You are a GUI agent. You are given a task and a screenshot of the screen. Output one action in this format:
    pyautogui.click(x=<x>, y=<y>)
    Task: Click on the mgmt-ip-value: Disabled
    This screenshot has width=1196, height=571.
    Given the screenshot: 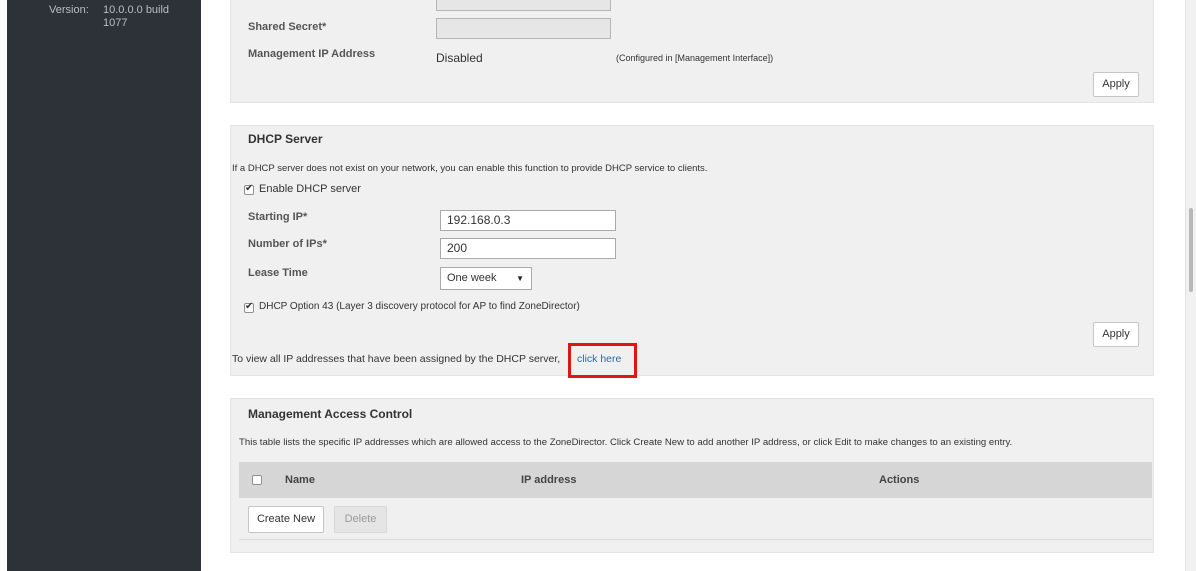 What is the action you would take?
    pyautogui.click(x=459, y=58)
    